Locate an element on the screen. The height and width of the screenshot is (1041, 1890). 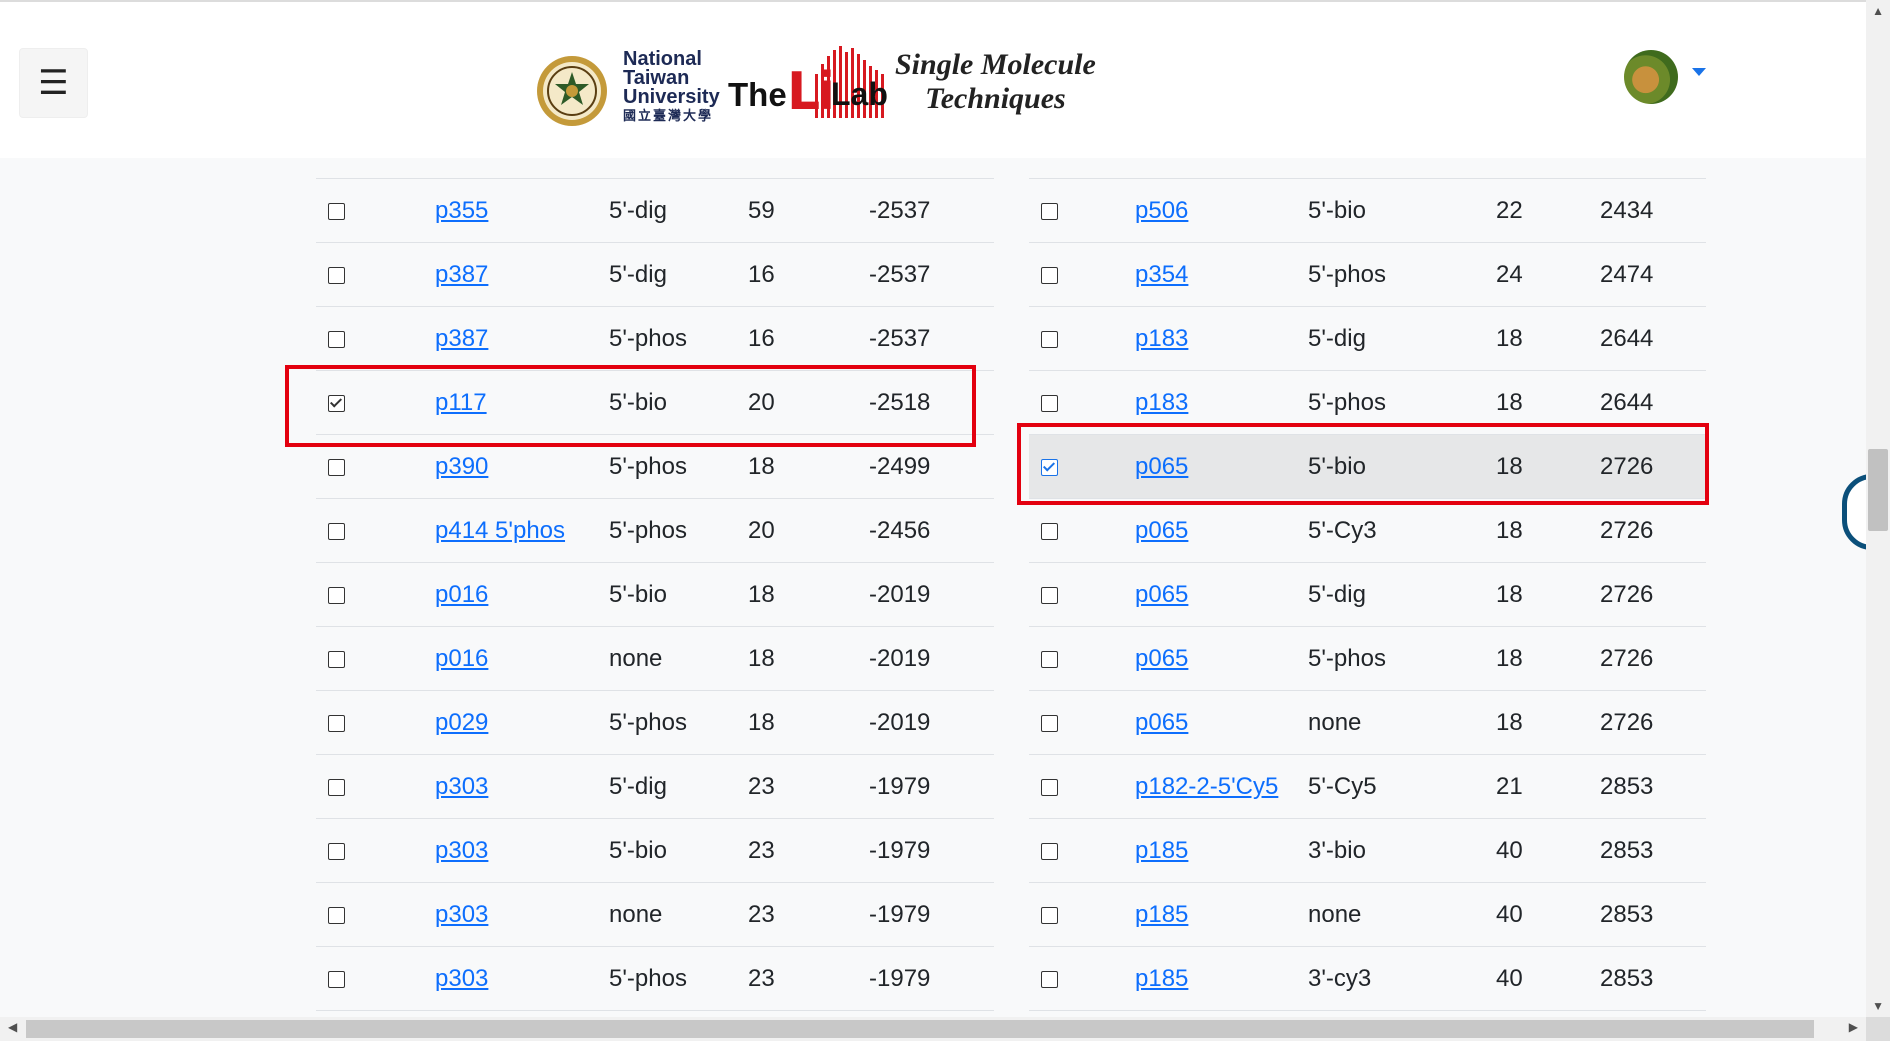
table-row: p387 5'-dig 16 -2537 is located at coordinates (655, 274).